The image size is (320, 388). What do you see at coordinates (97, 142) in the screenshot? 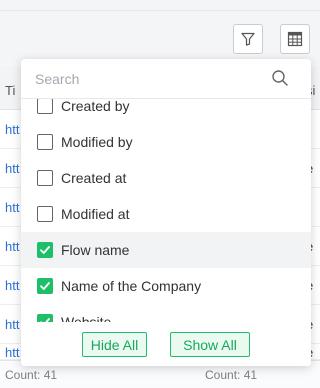
I see `column-option-label: Modified by` at bounding box center [97, 142].